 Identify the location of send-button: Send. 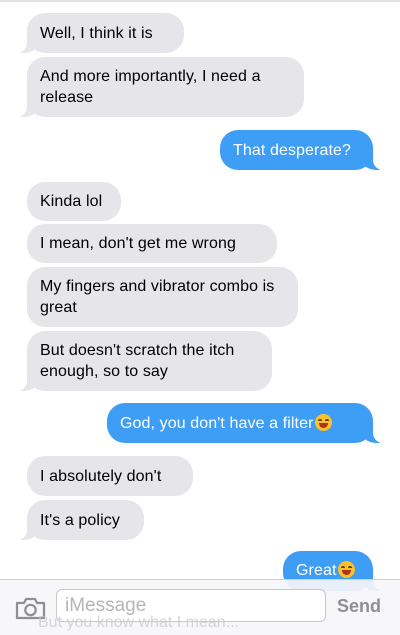
(359, 606).